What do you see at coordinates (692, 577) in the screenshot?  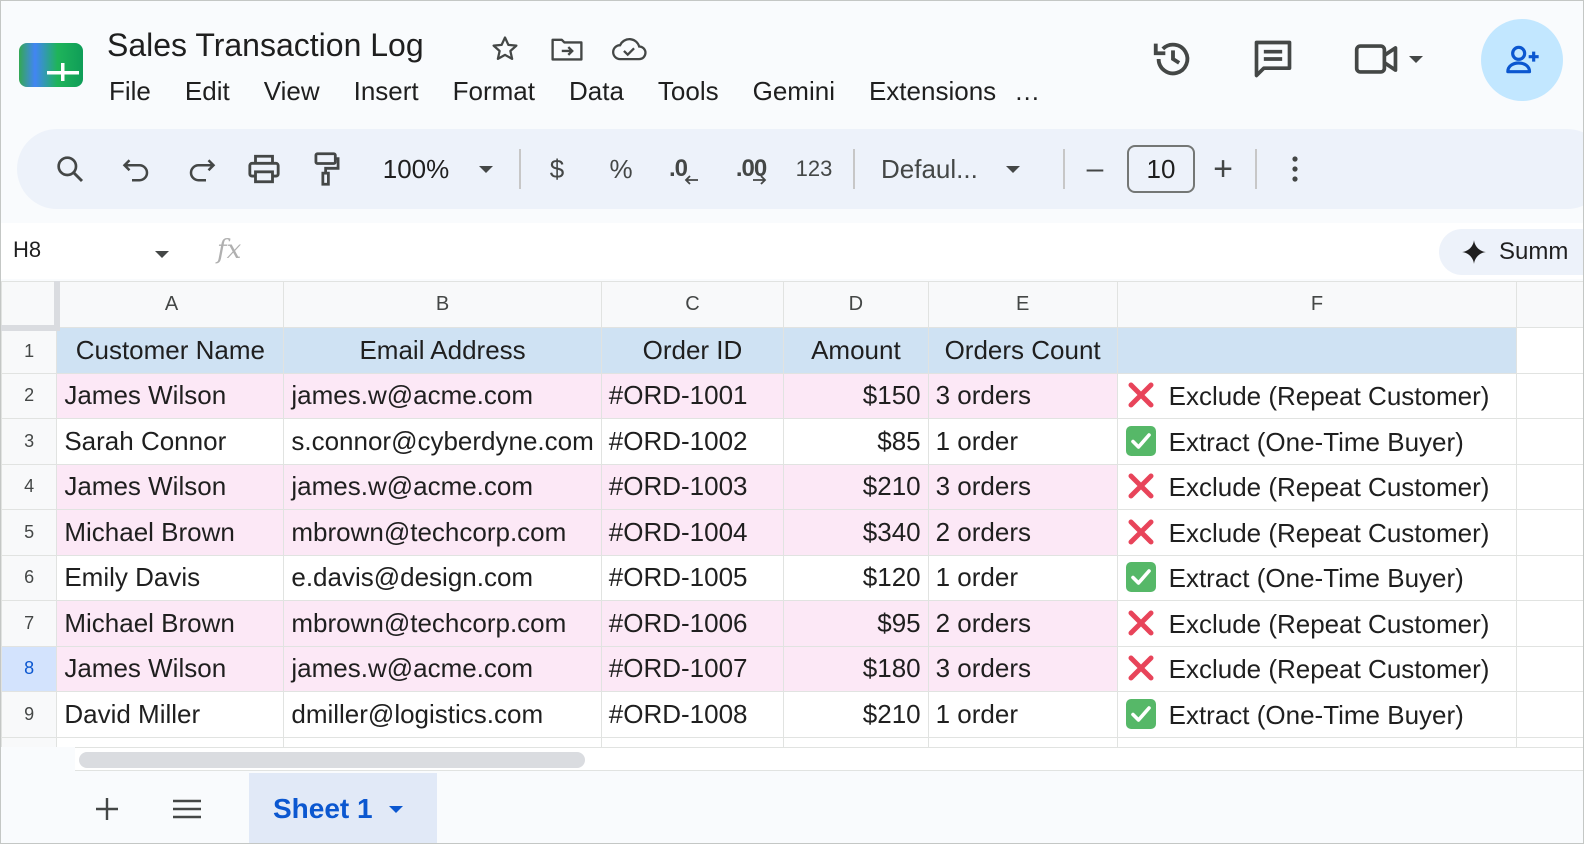 I see `cell-order-id: #ORD-1005` at bounding box center [692, 577].